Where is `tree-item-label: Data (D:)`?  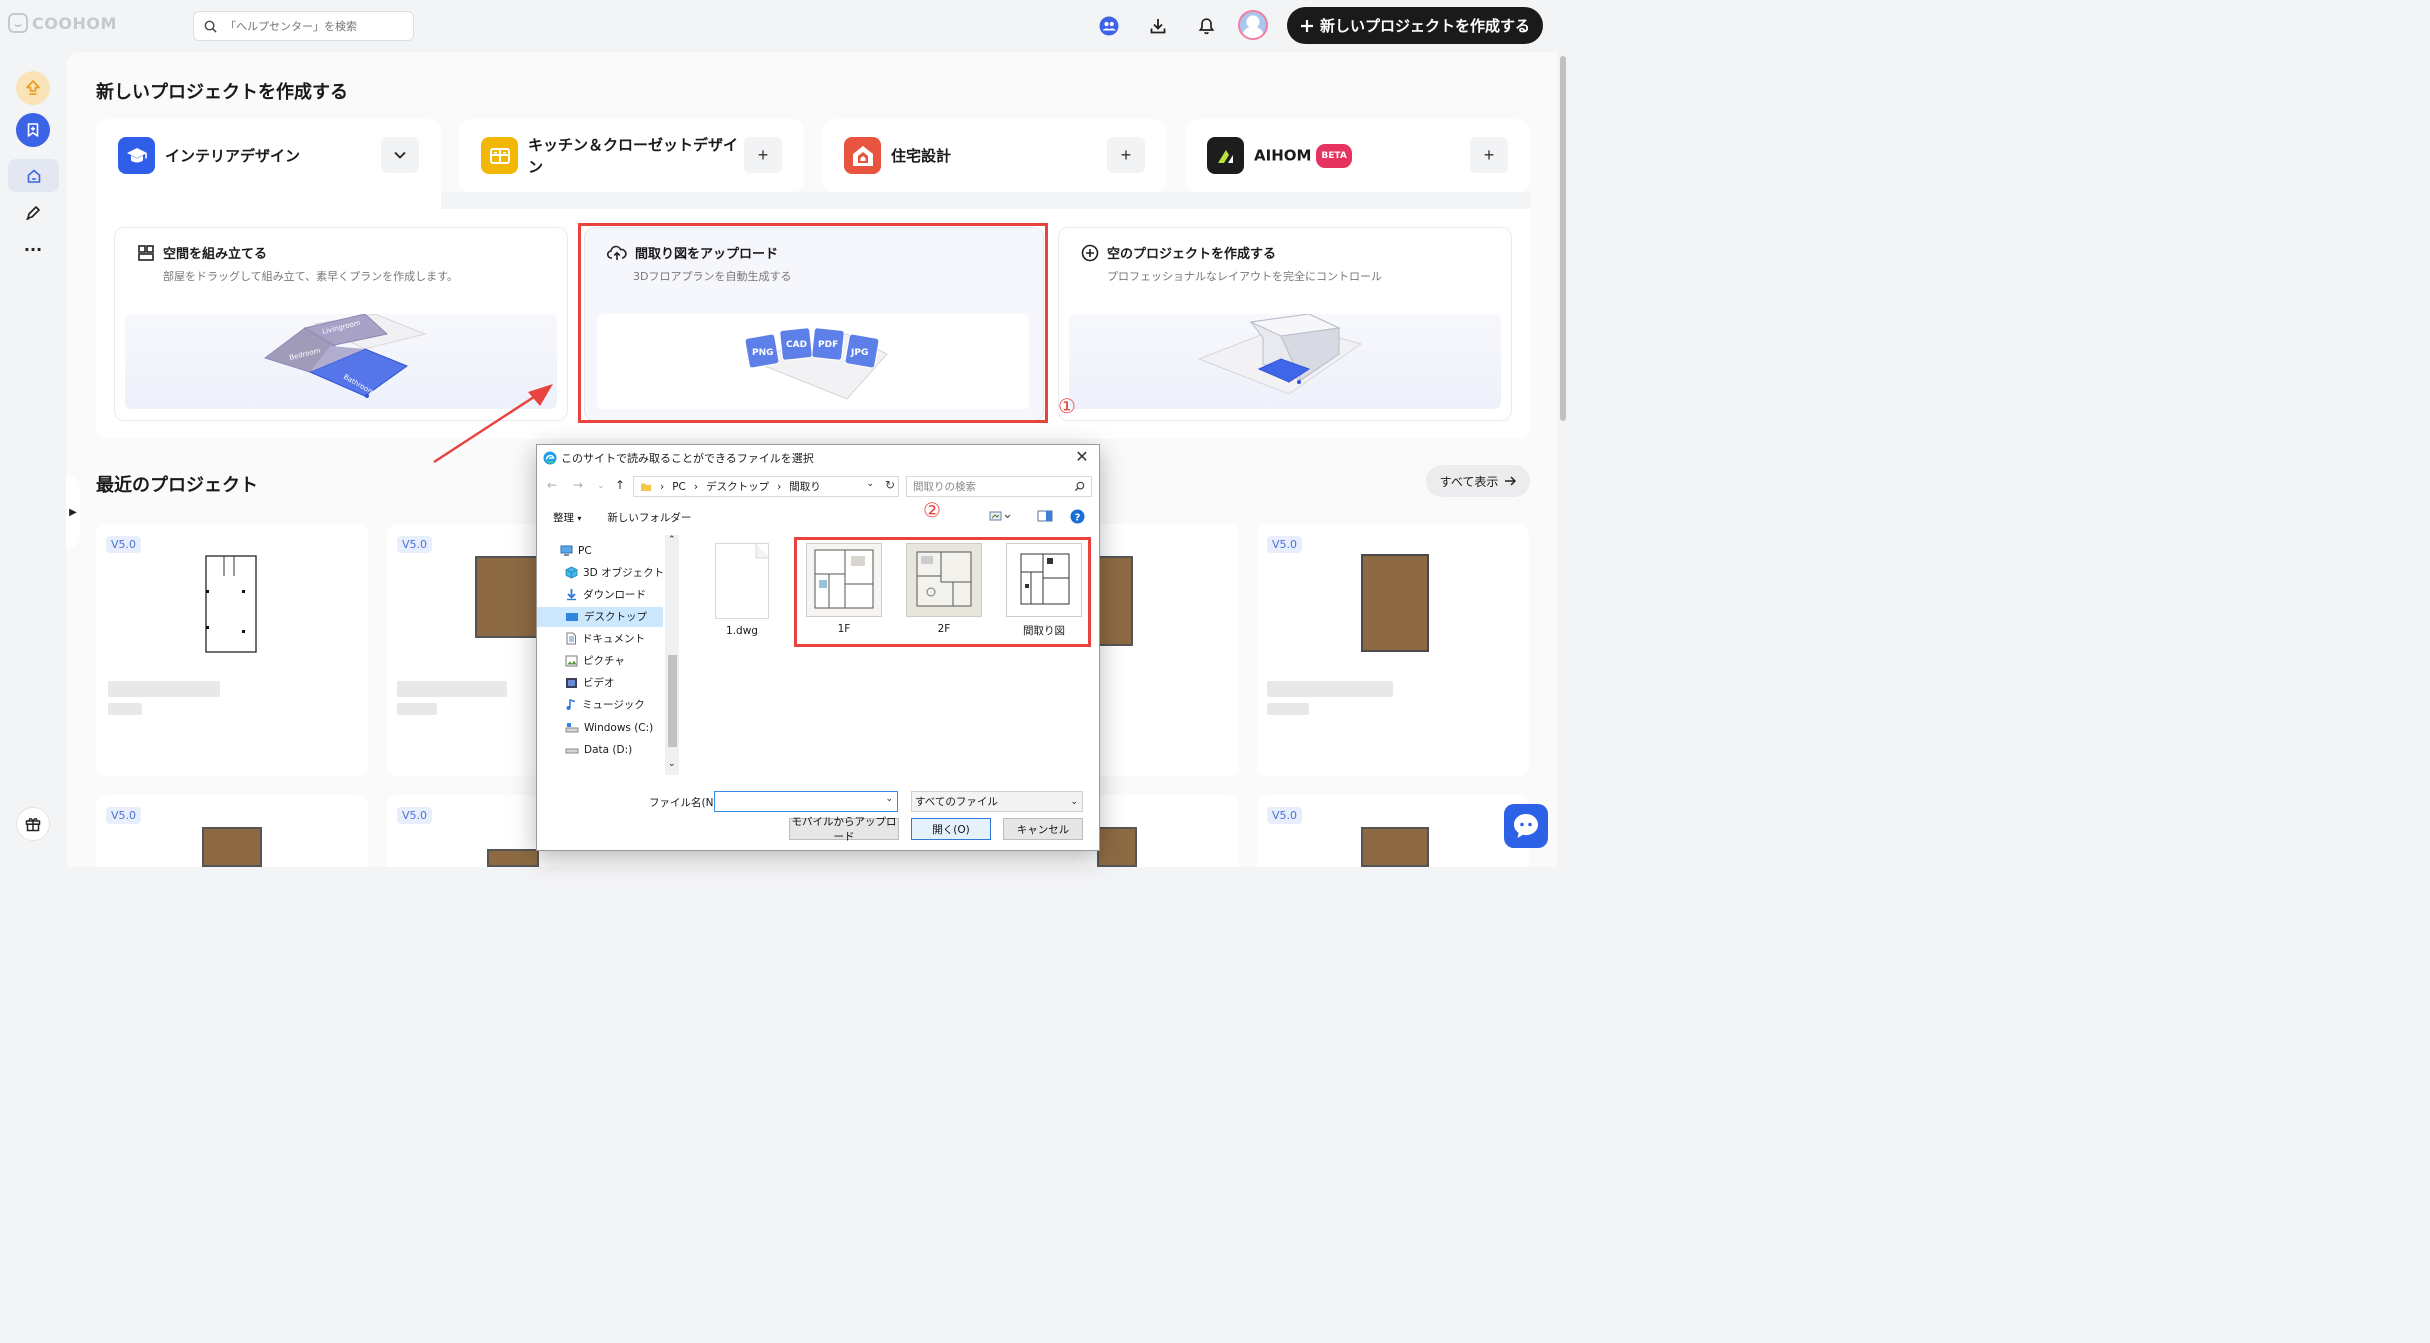
tree-item-label: Data (D:) is located at coordinates (608, 749).